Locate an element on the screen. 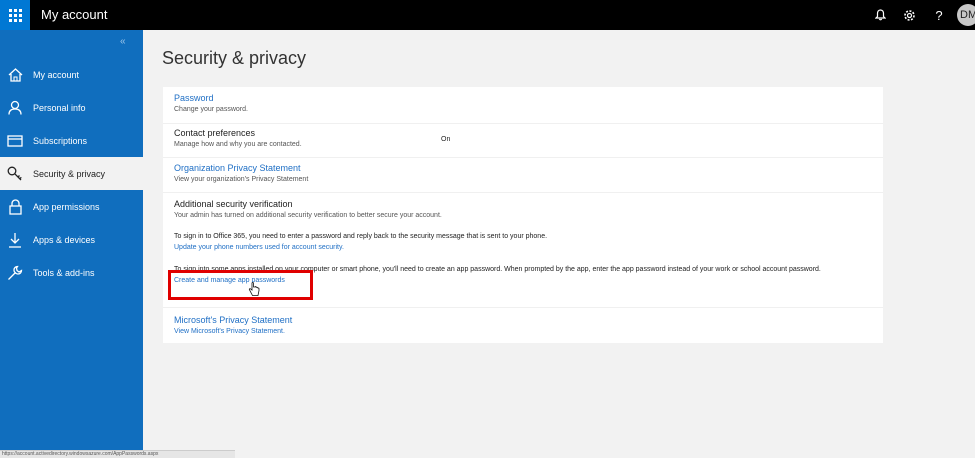  sidebar-item-label: Apps & devices is located at coordinates (64, 239).